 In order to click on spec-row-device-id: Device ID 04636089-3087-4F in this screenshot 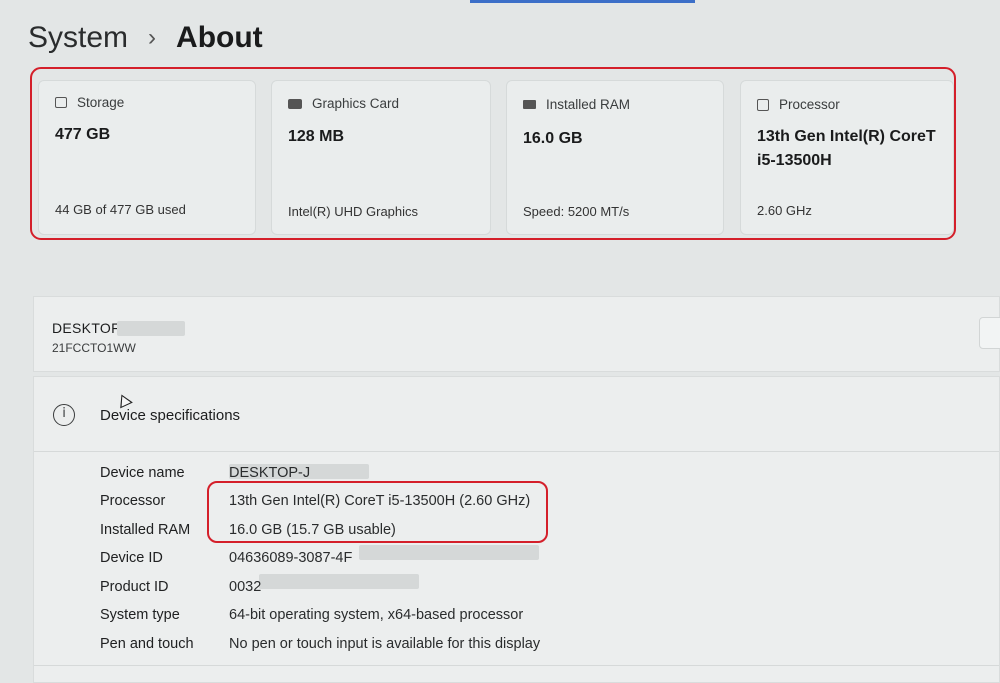, I will do `click(226, 558)`.